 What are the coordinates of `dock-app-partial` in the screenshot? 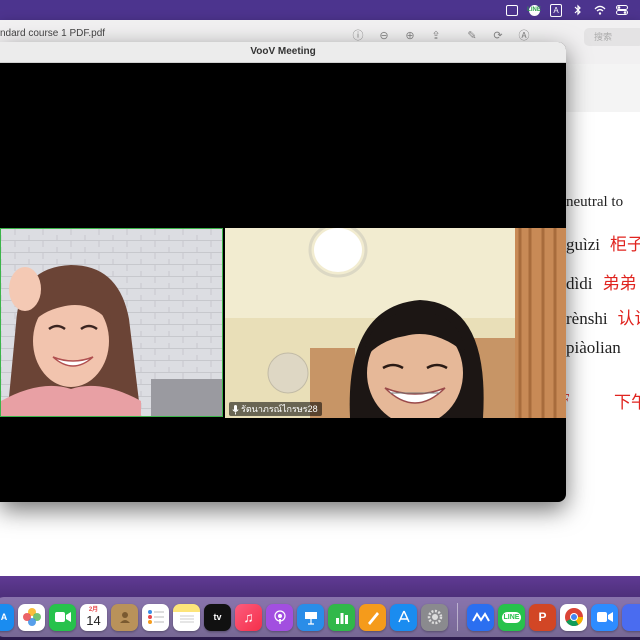 It's located at (631, 617).